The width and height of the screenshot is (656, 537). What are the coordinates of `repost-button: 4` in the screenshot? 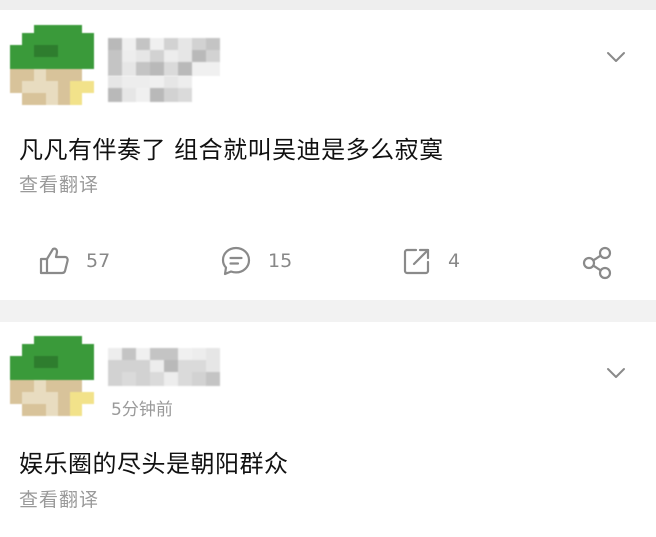 It's located at (431, 261).